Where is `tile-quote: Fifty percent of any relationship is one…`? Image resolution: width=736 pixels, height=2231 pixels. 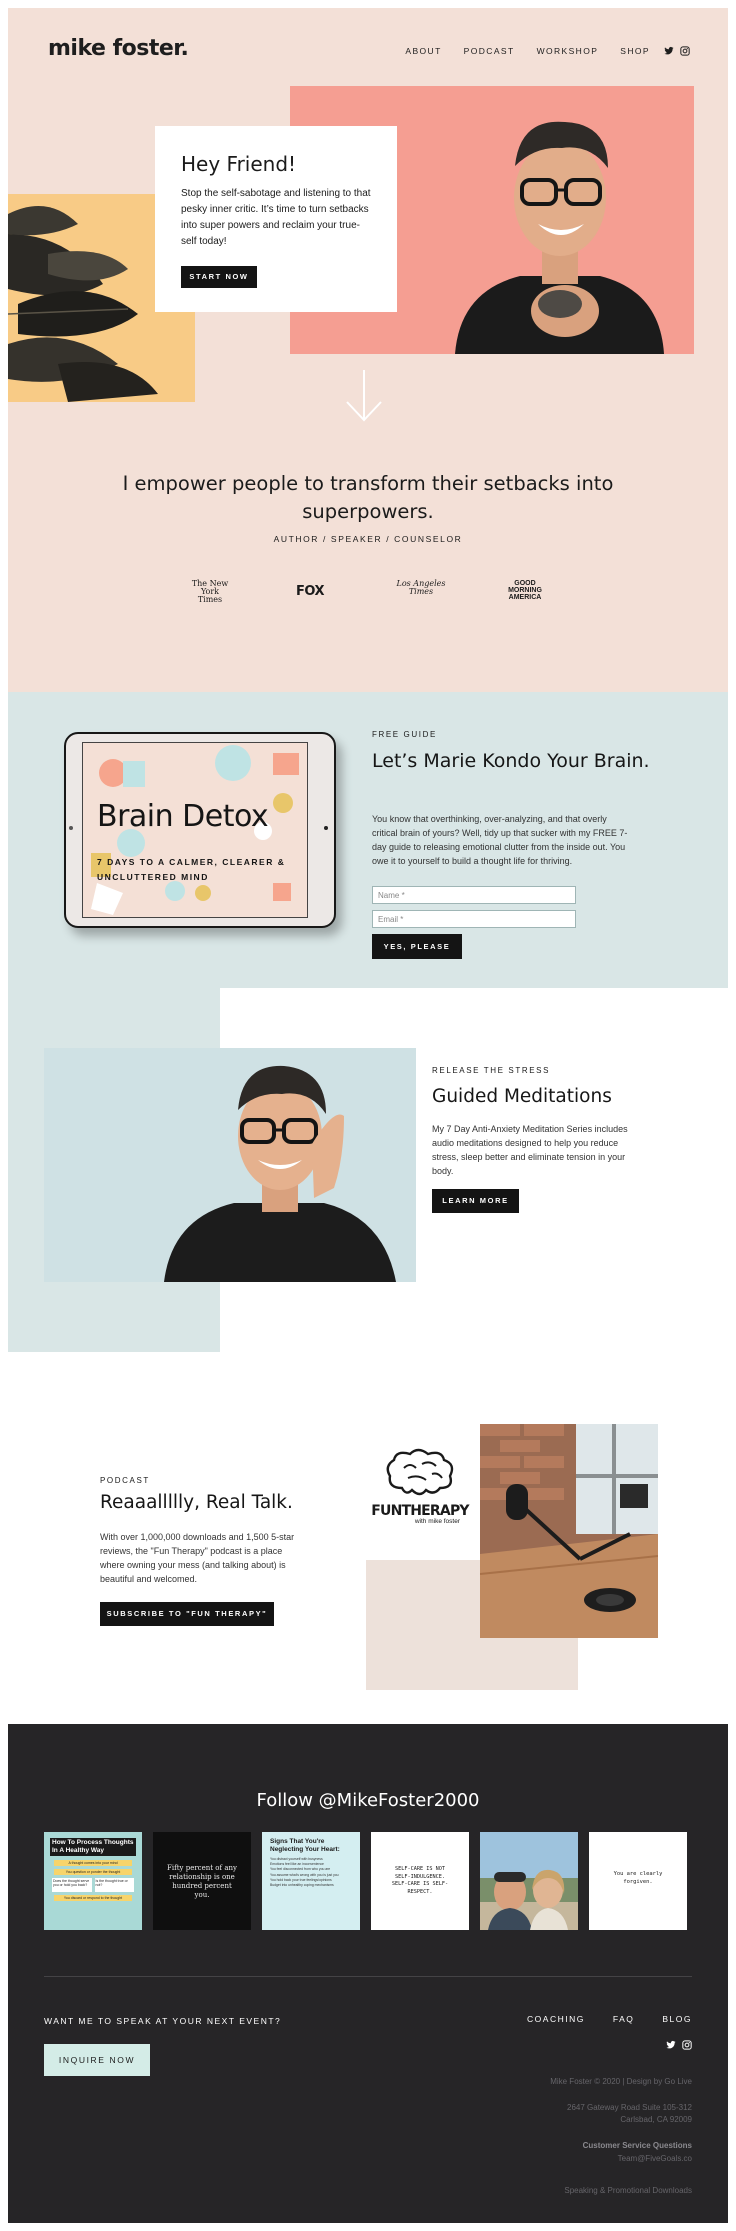 tile-quote: Fifty percent of any relationship is one… is located at coordinates (202, 1881).